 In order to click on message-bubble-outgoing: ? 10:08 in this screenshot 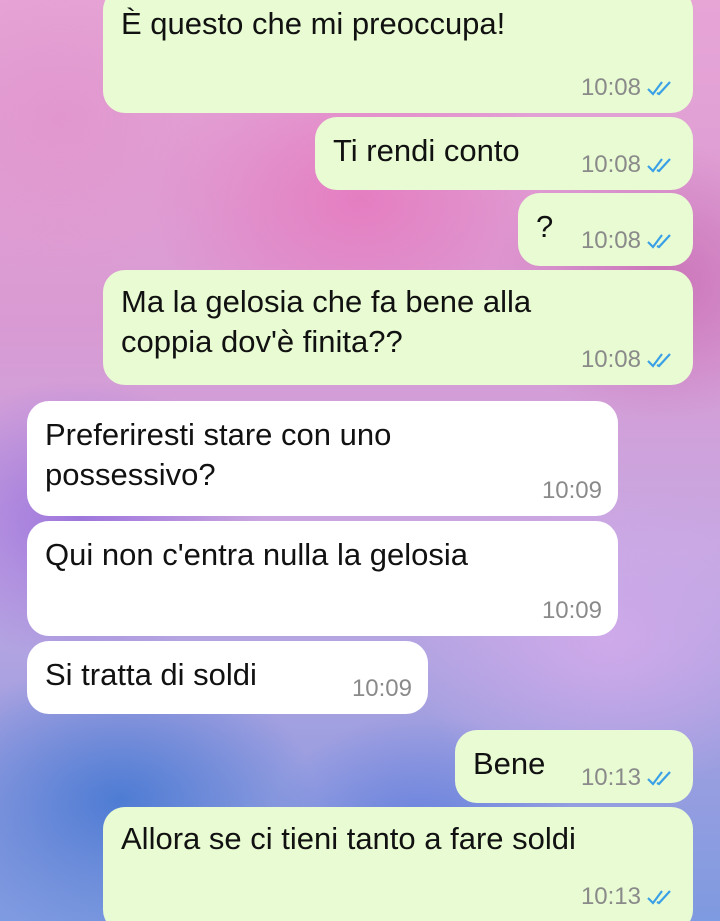, I will do `click(605, 229)`.